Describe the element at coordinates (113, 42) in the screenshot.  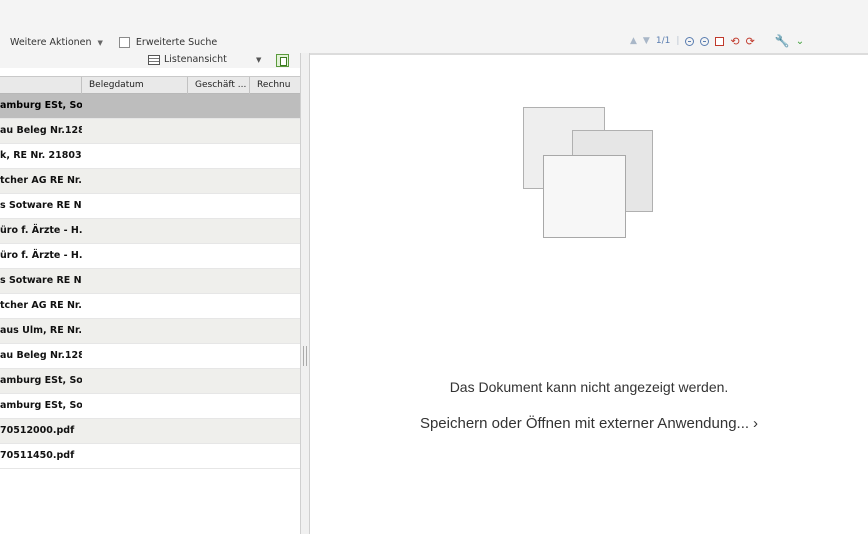
I see `search-toolbar: Weitere Aktionen ▼ Erweiterte Suche` at that location.